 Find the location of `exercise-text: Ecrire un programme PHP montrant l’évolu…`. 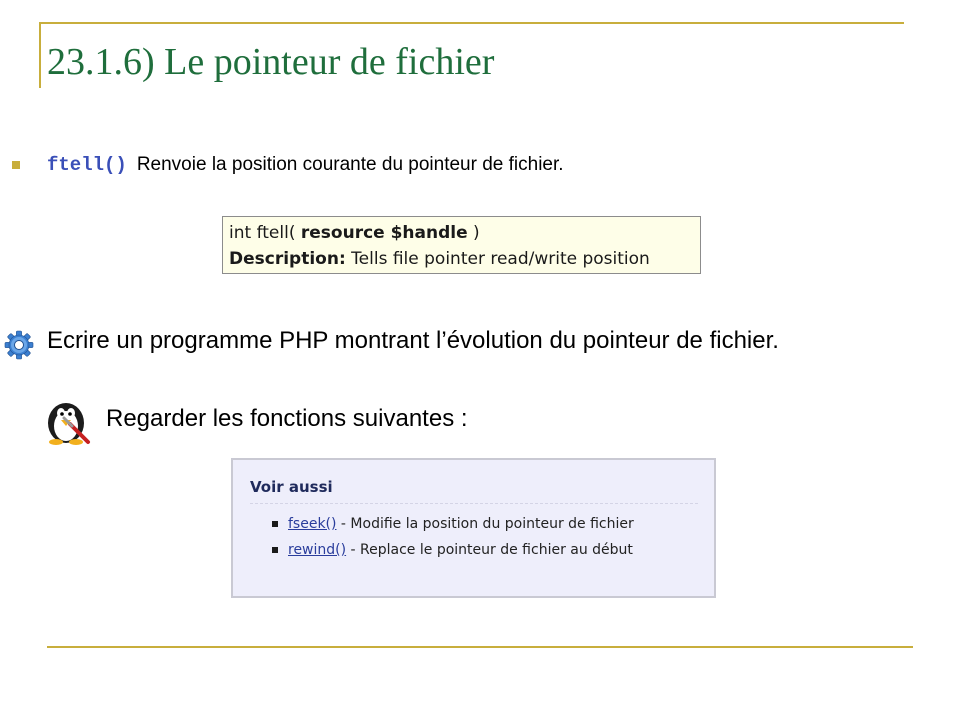

exercise-text: Ecrire un programme PHP montrant l’évolu… is located at coordinates (413, 340).